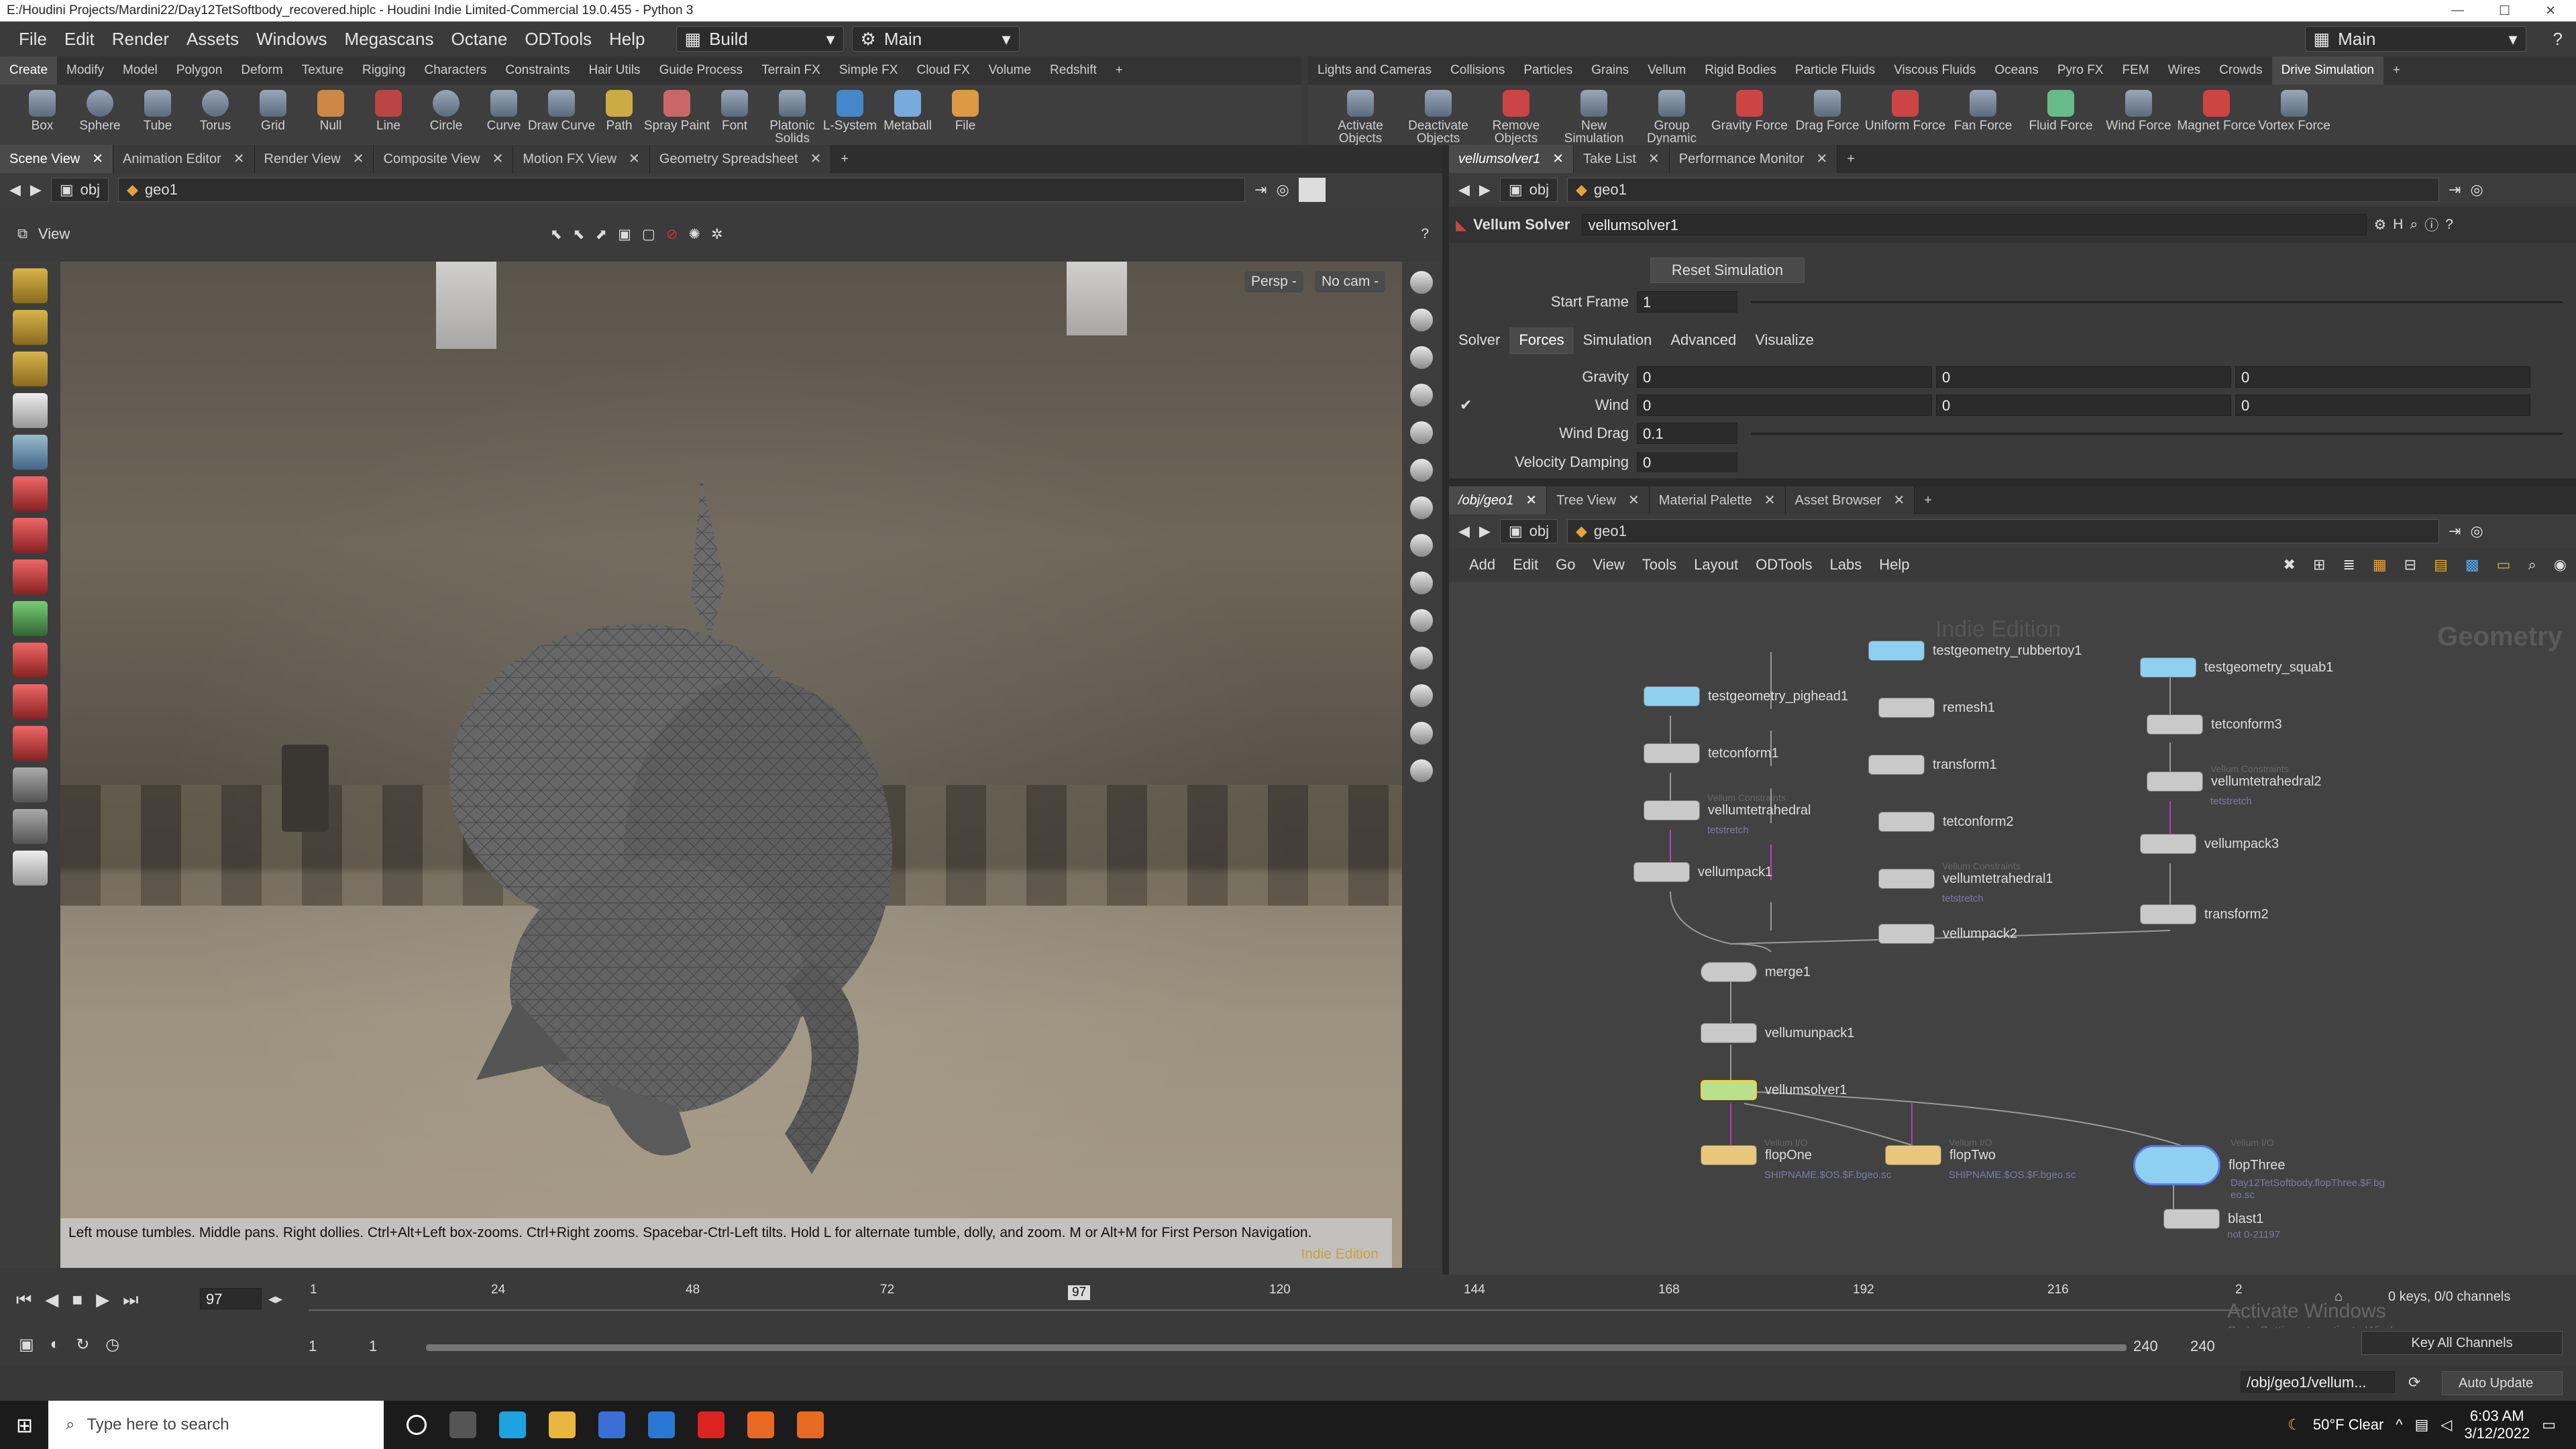  I want to click on snap-icon: ⬈, so click(602, 234).